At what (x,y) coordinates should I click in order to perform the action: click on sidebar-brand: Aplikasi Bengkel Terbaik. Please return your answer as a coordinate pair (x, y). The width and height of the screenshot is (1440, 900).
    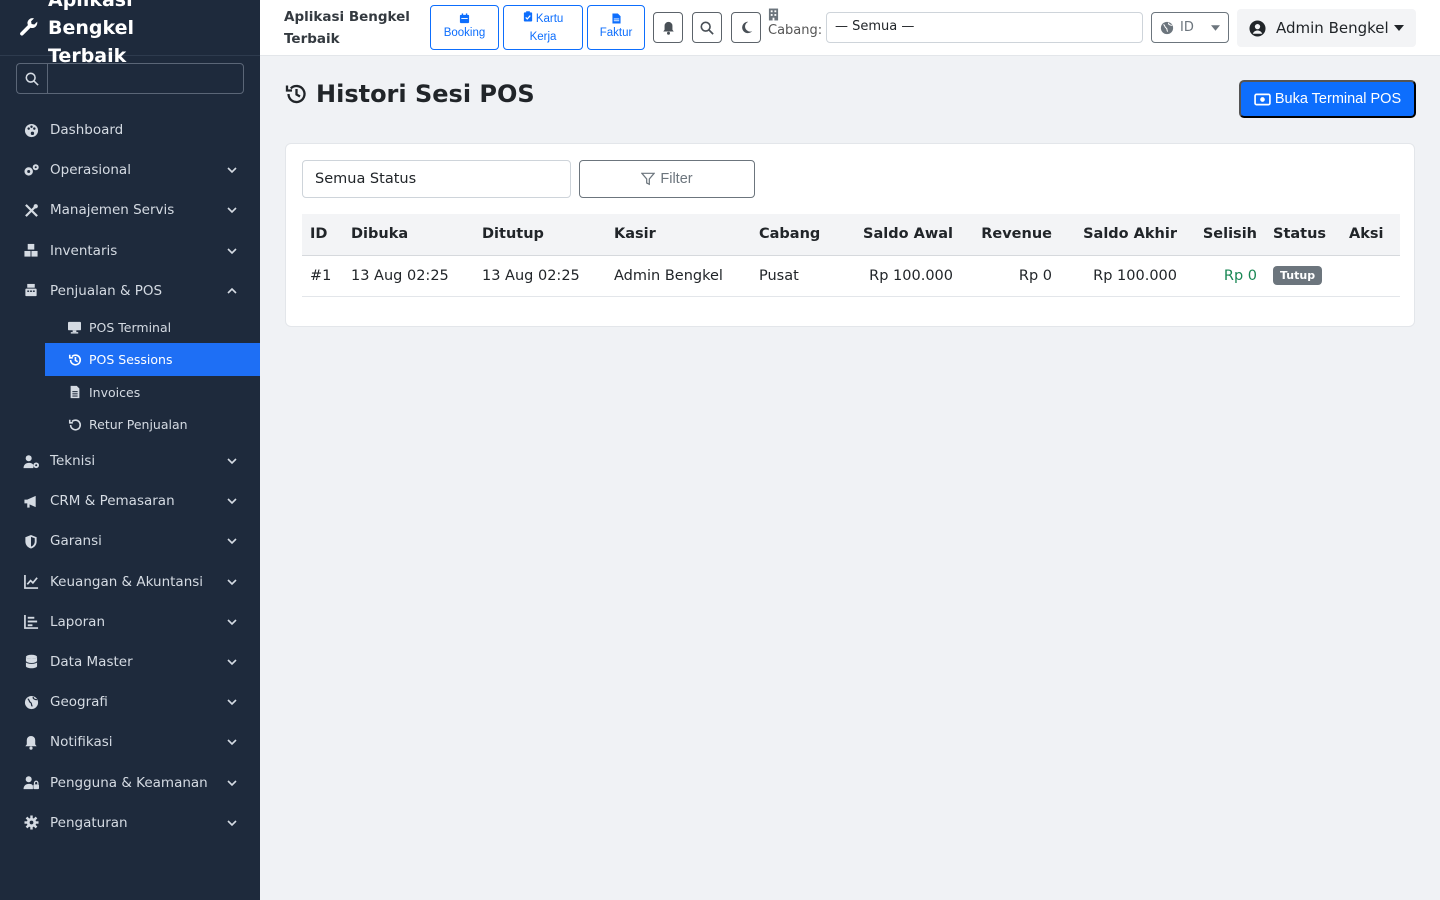
    Looking at the image, I should click on (130, 33).